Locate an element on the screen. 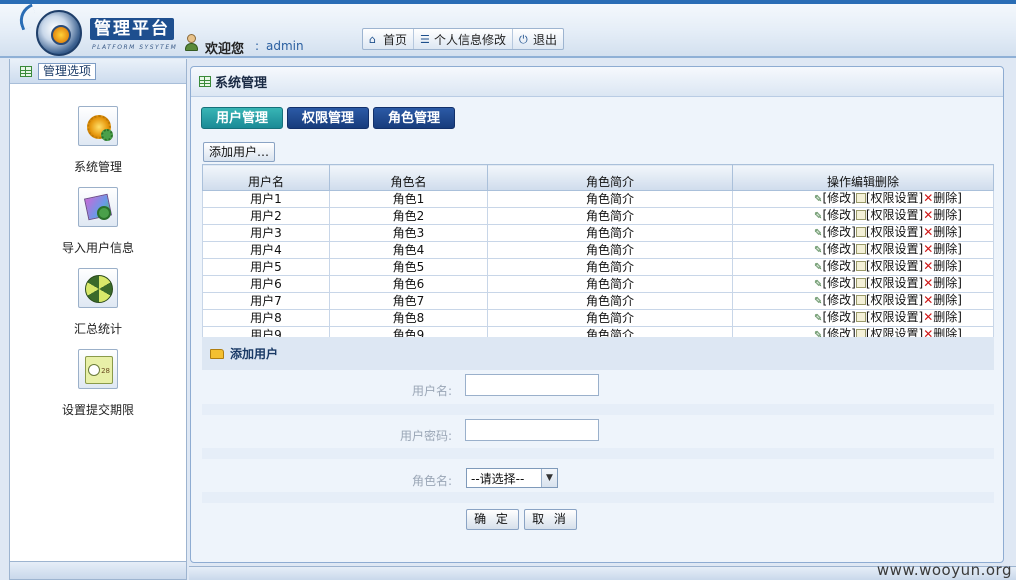 This screenshot has width=1016, height=580. nav-home-label: 首页 is located at coordinates (395, 39).